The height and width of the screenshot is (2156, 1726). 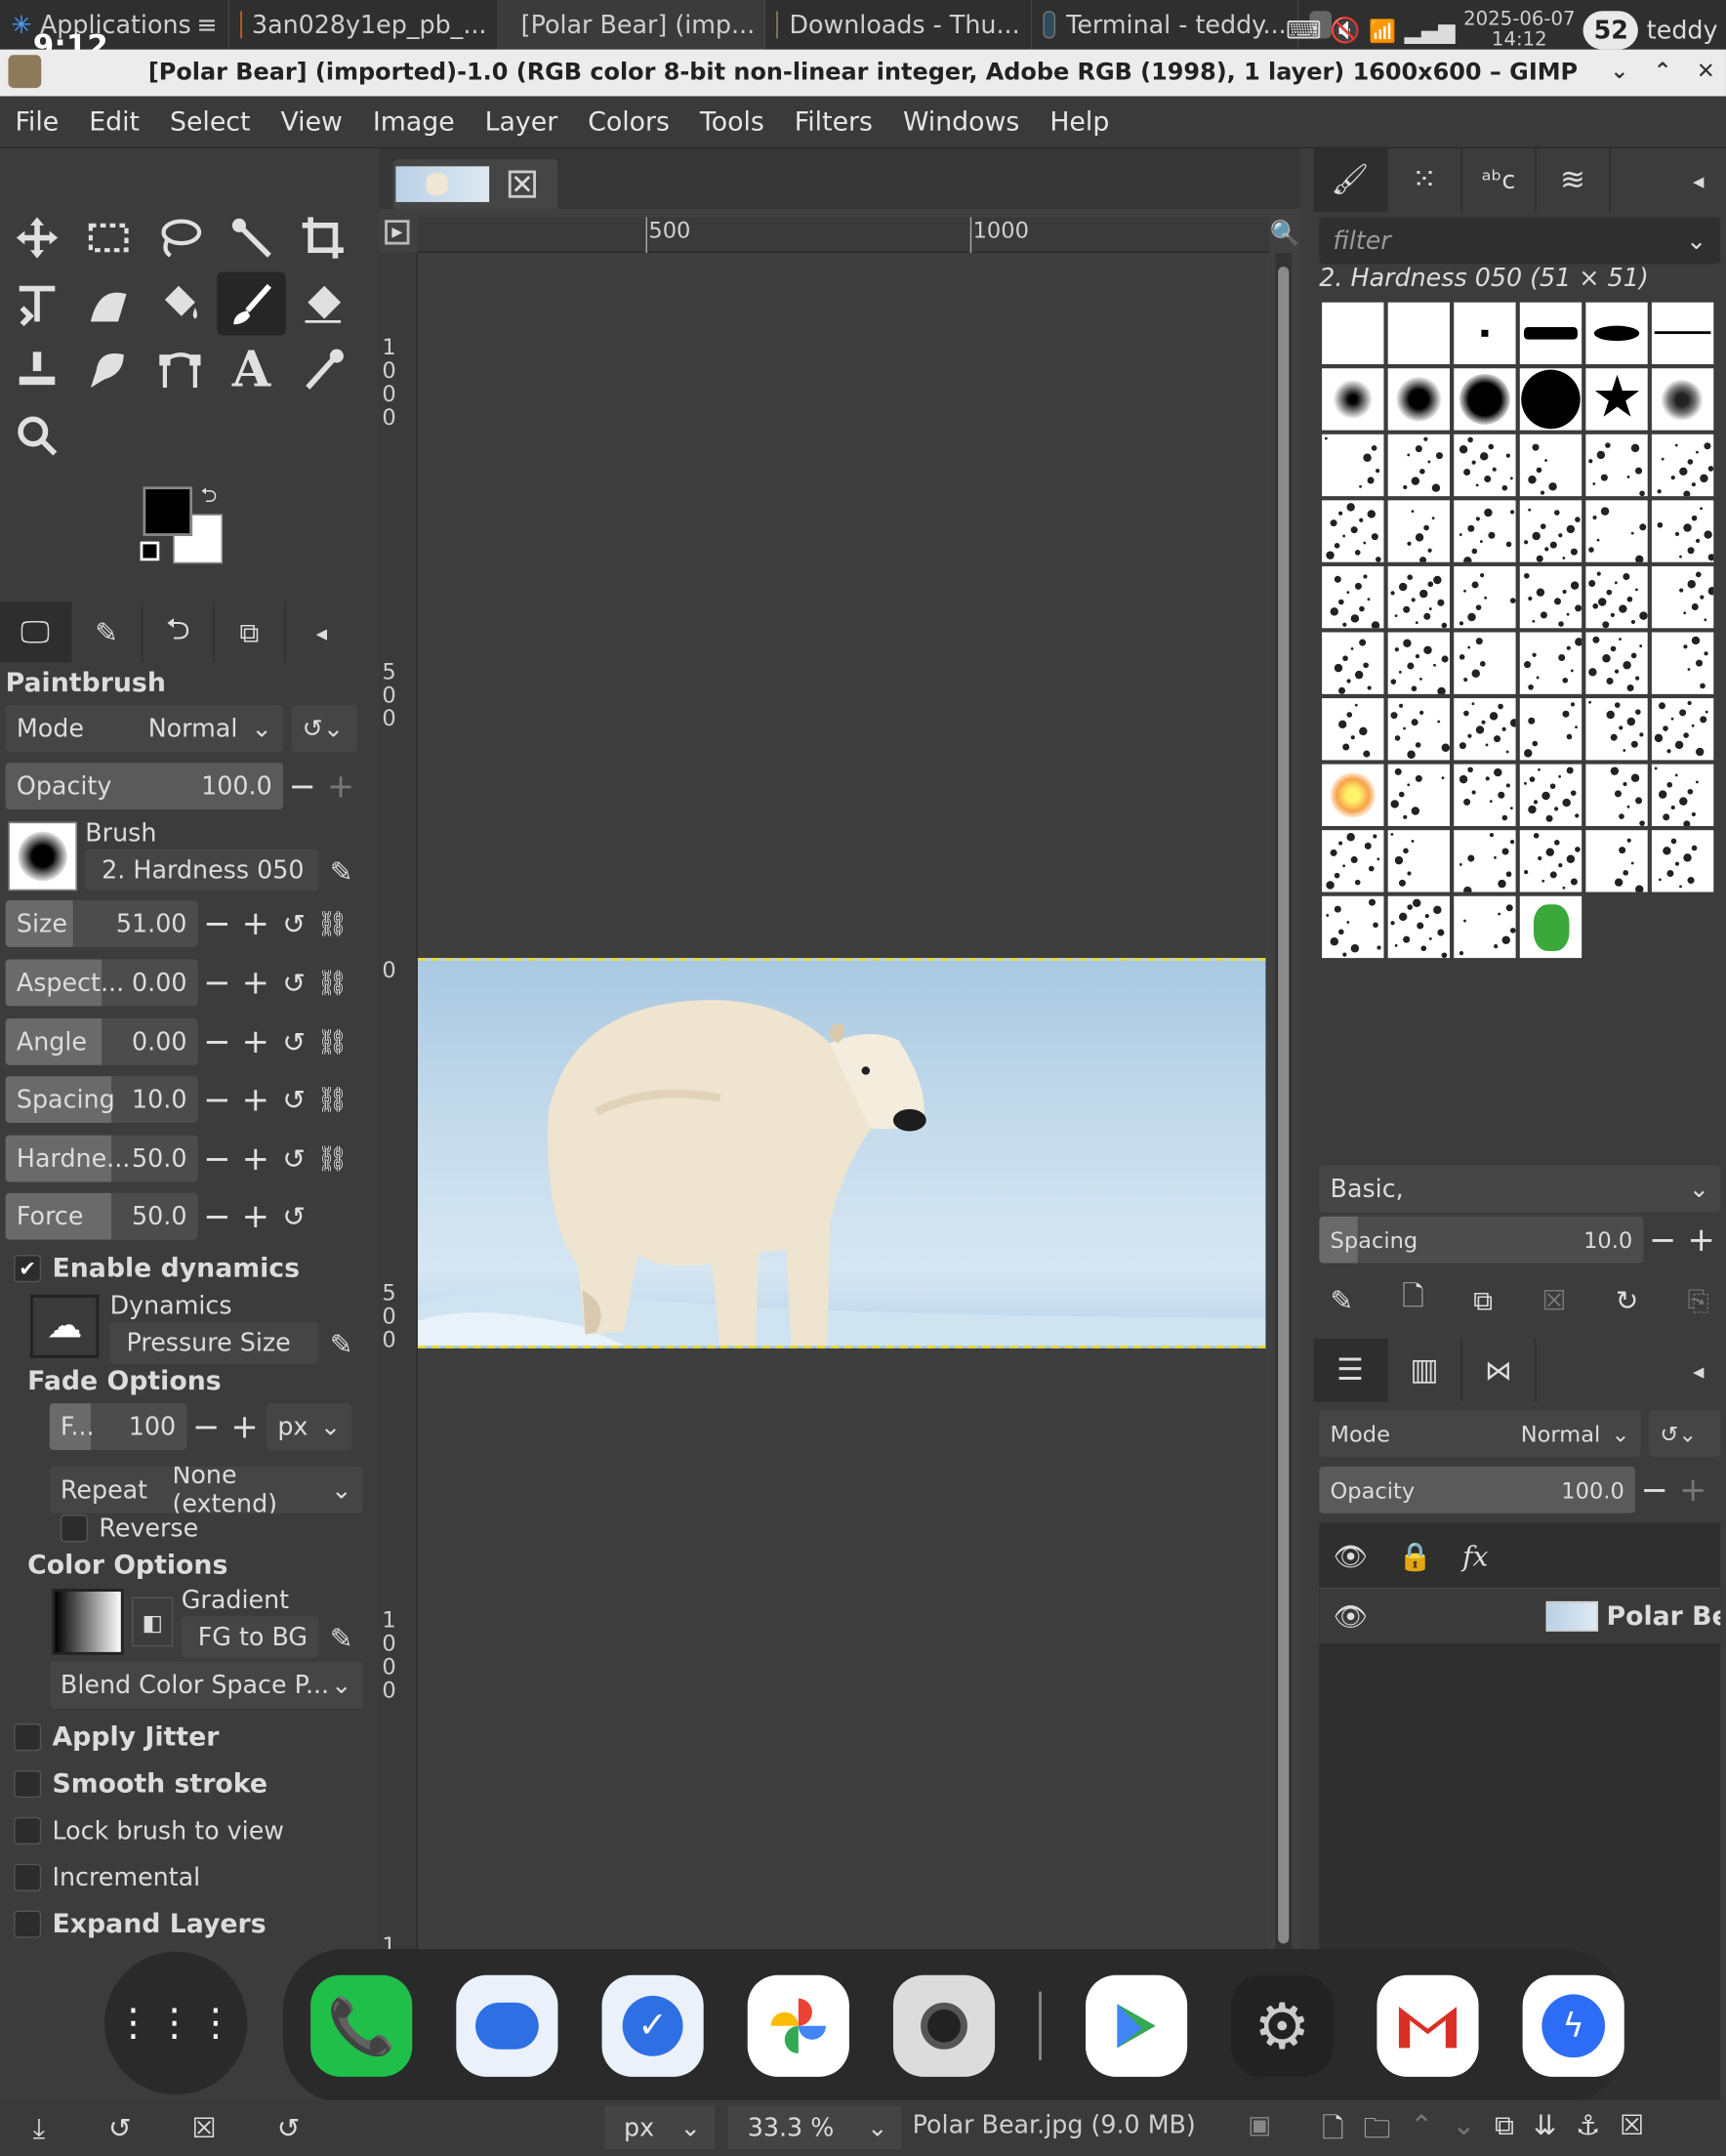 I want to click on lock-brush-checkbox, so click(x=28, y=1830).